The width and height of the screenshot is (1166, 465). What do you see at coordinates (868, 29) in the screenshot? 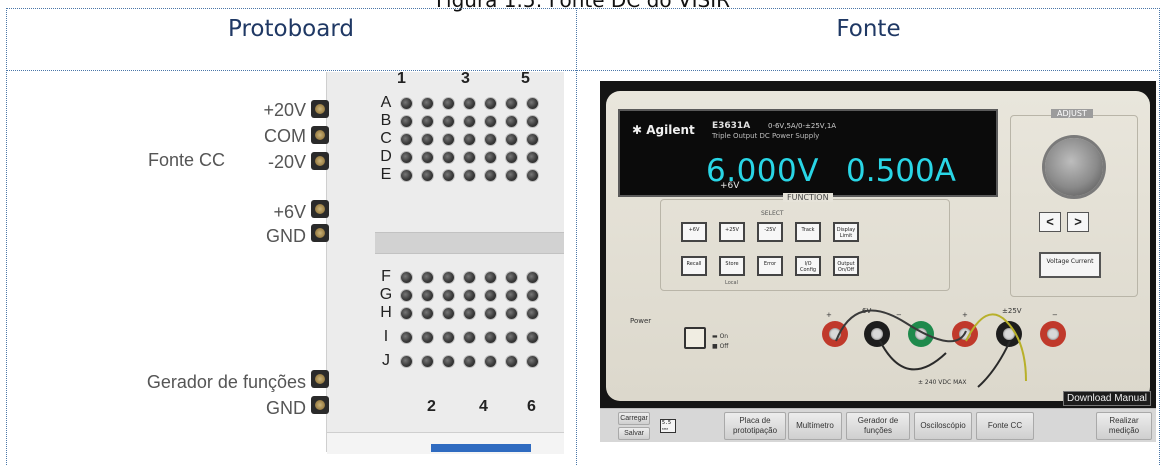
I see `fonte-heading: Fonte` at bounding box center [868, 29].